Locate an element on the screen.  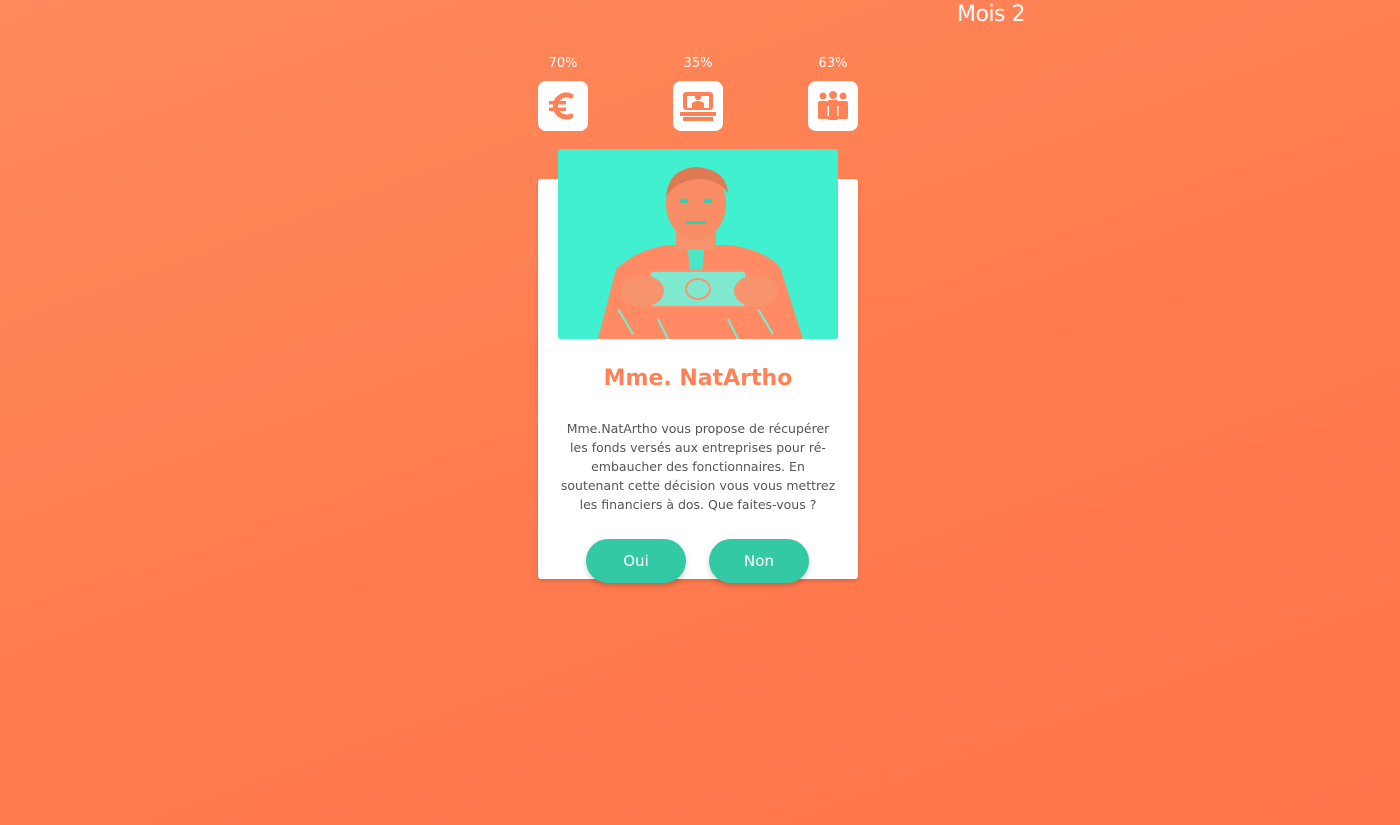
character-name: Mme. NatArtho is located at coordinates (698, 378).